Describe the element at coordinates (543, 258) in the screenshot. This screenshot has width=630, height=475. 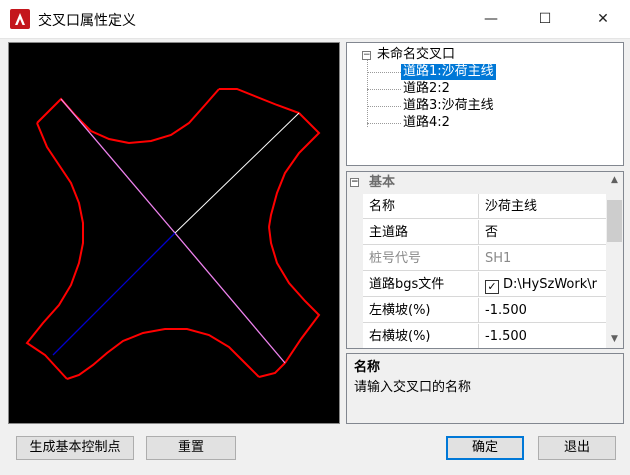
I see `property-value: SH1` at that location.